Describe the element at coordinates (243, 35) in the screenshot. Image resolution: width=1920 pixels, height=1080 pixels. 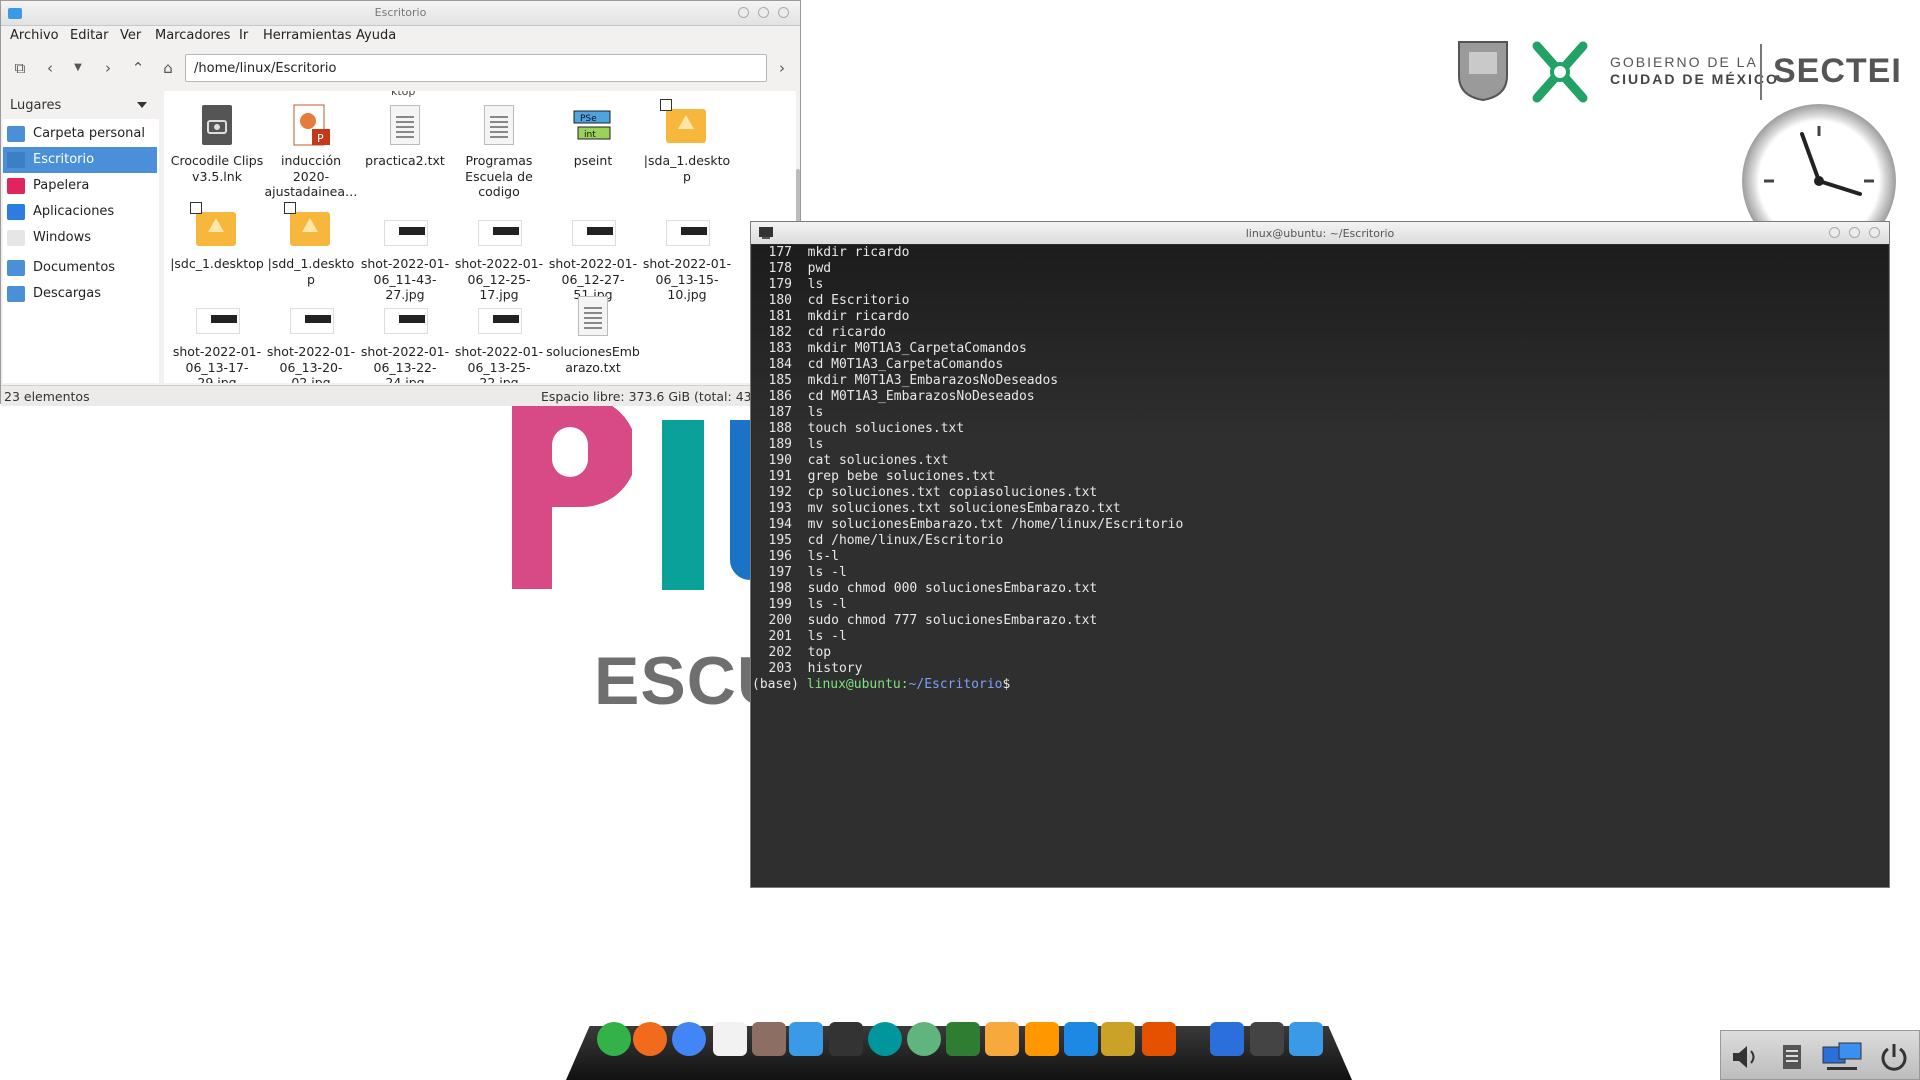
I see `menu-ir: Ir` at that location.